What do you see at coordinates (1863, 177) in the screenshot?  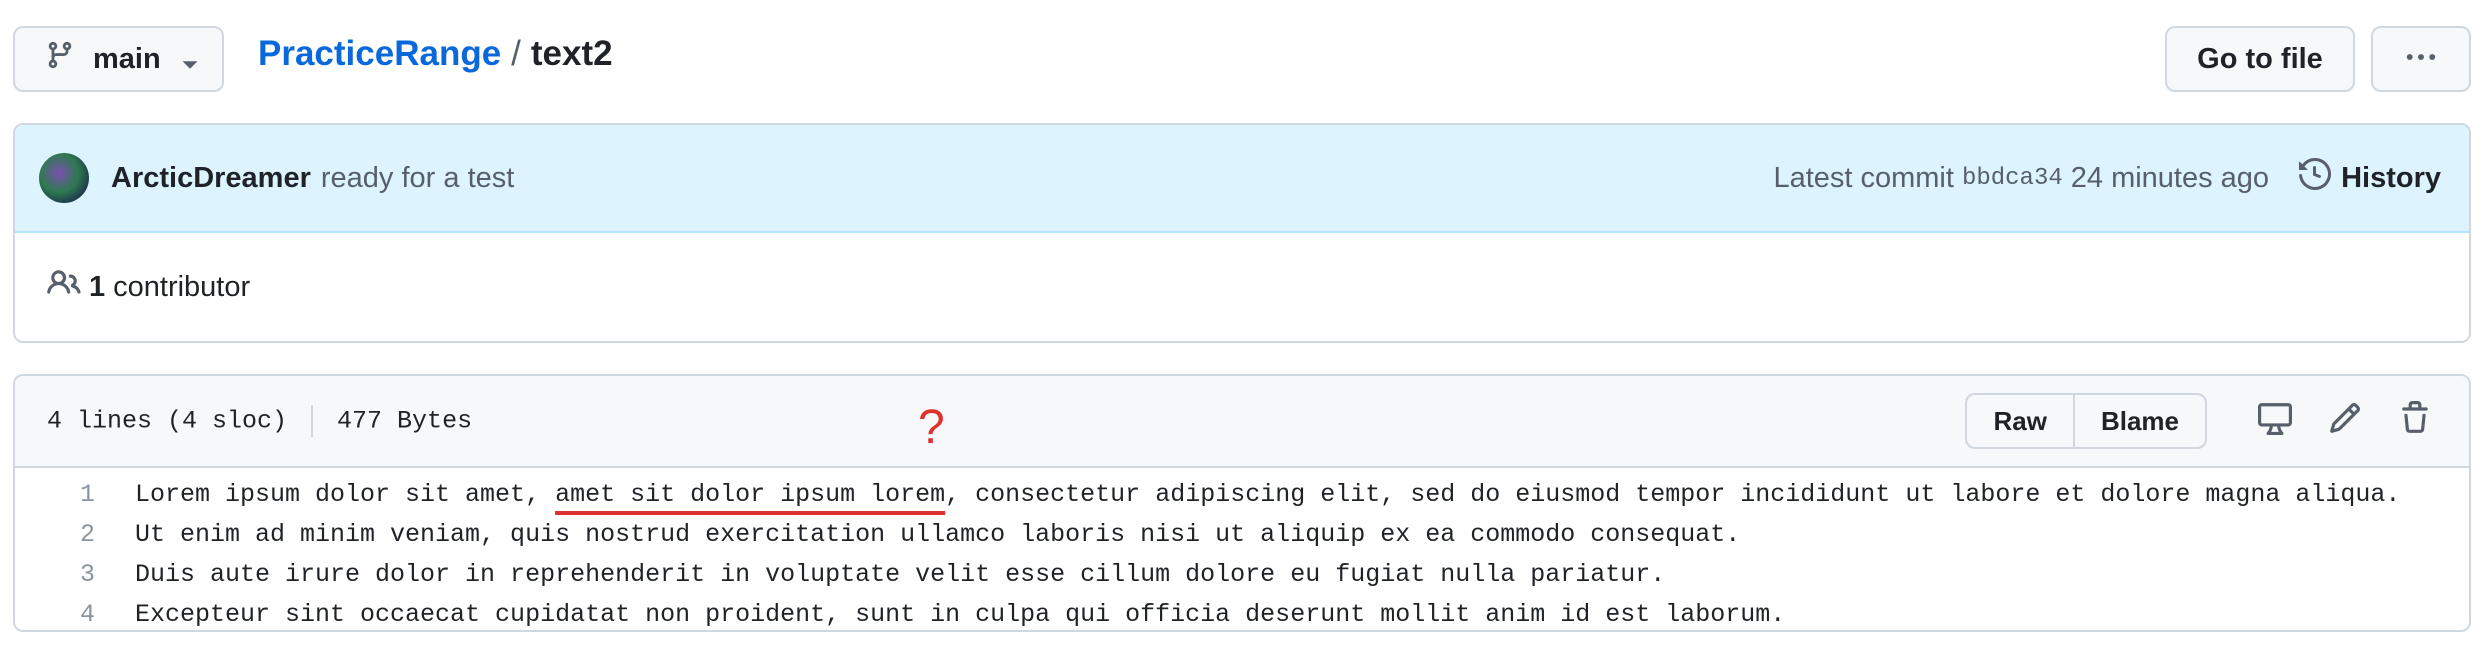 I see `latest-commit-label: Latest commit` at bounding box center [1863, 177].